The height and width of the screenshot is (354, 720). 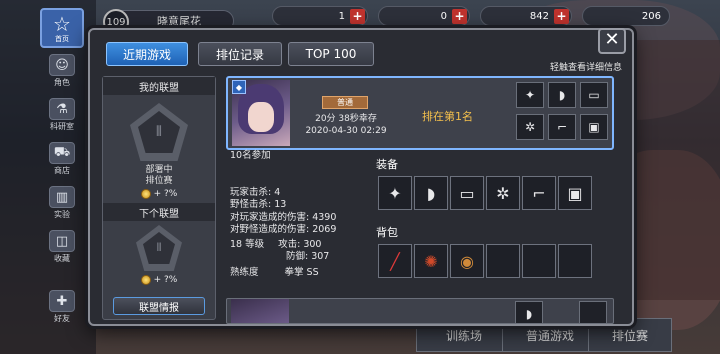 I want to click on tab-recent-games: 近期游戏, so click(x=147, y=54).